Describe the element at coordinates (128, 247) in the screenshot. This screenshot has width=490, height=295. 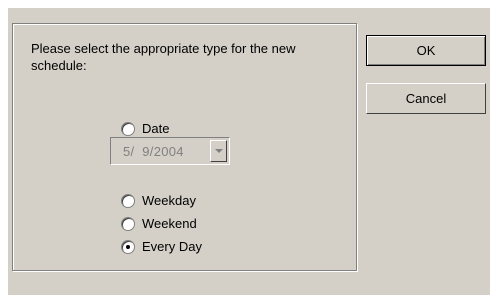
I see `radio-every-day-button` at that location.